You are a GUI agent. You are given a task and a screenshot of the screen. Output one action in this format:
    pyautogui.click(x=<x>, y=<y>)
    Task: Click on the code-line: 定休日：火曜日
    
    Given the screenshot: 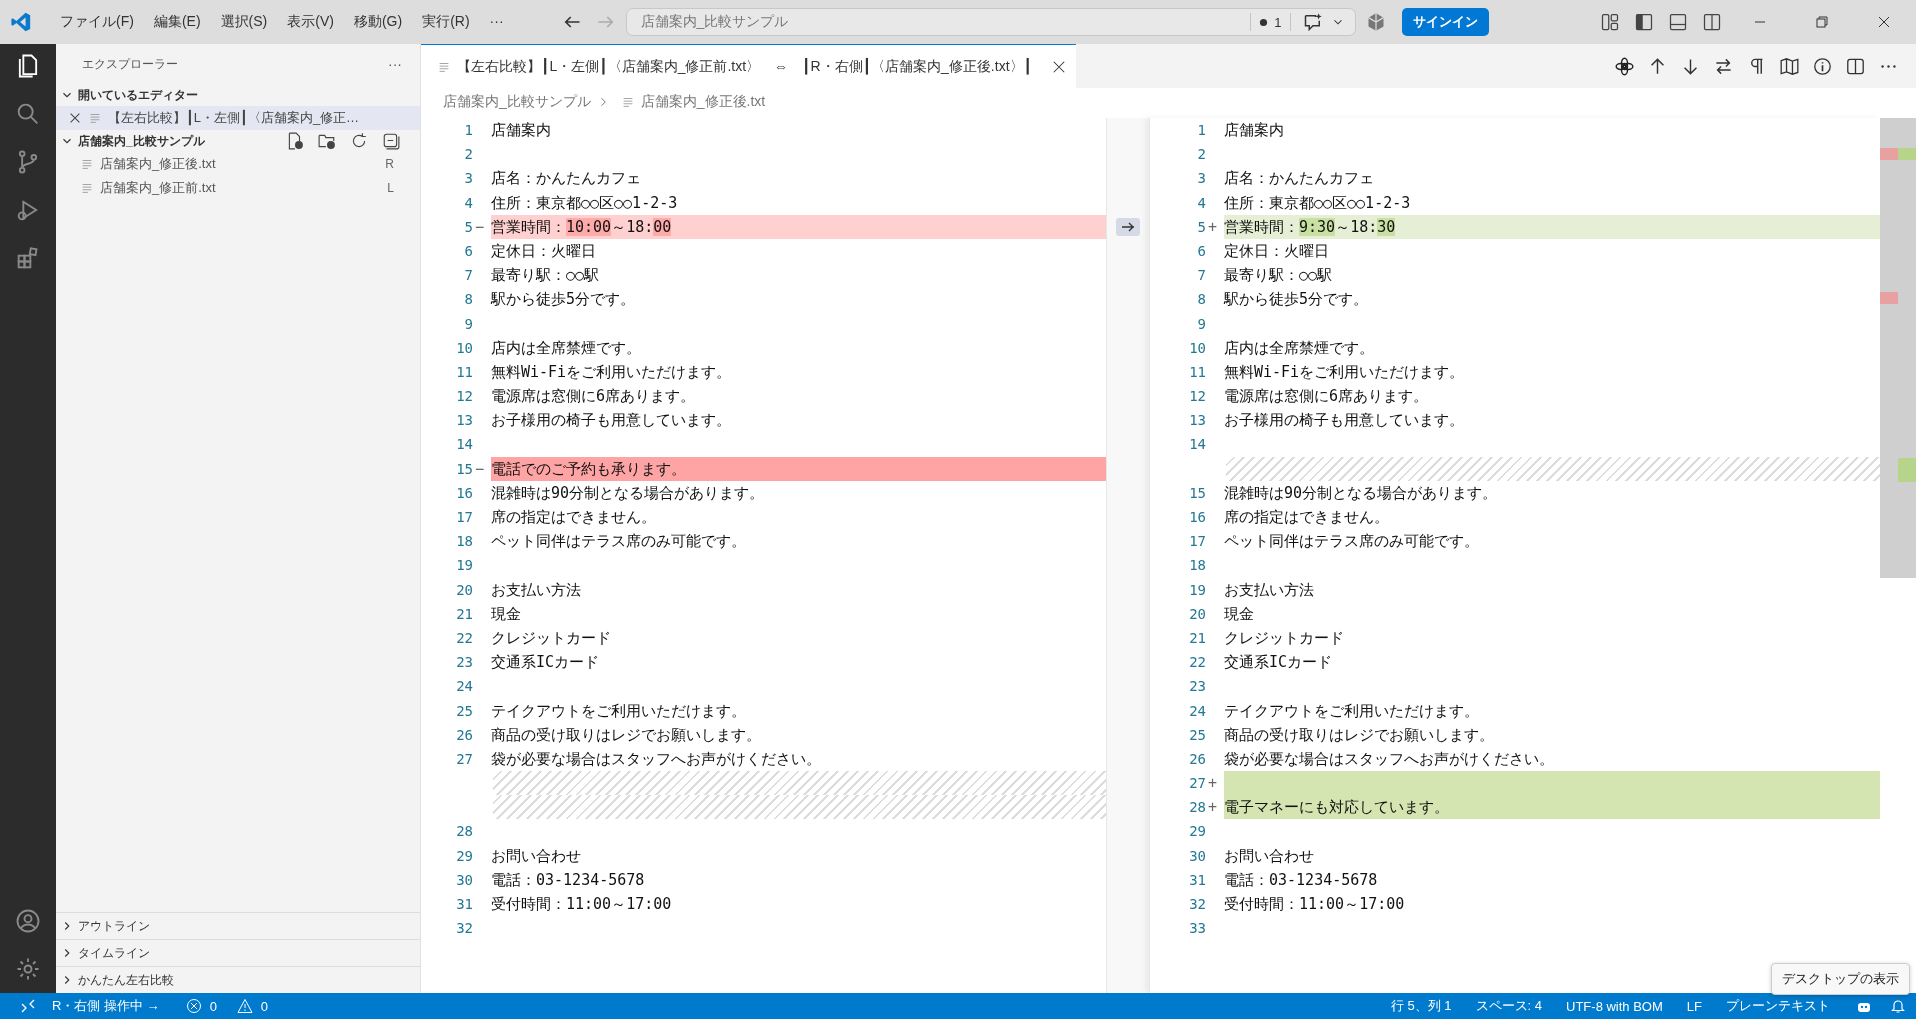 What is the action you would take?
    pyautogui.click(x=1277, y=251)
    